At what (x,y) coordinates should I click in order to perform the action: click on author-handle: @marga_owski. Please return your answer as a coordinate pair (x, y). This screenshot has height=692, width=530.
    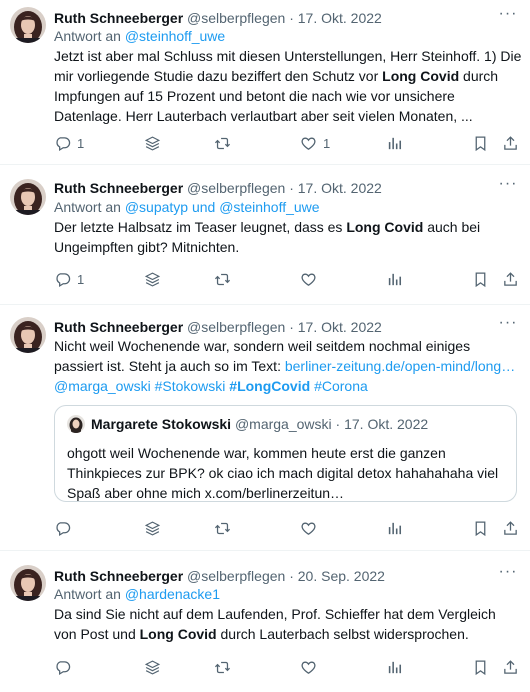
    Looking at the image, I should click on (283, 424).